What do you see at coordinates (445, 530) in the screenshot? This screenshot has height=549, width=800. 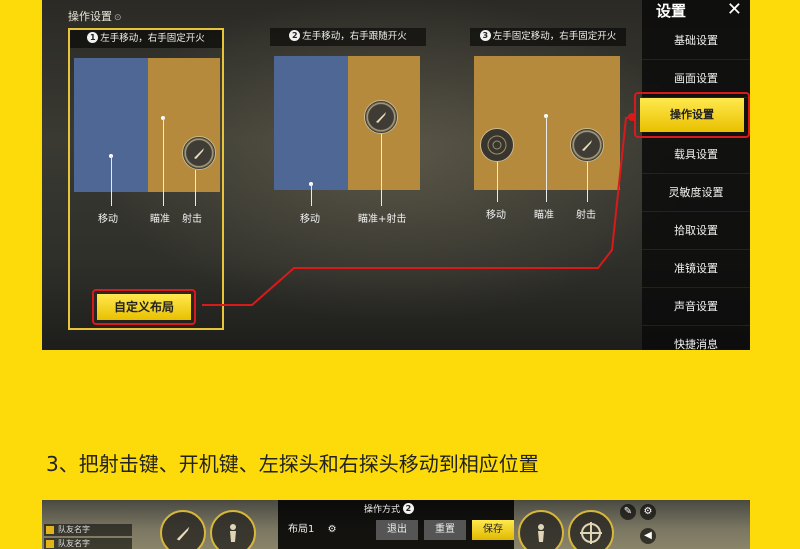 I see `reset-button: 重置` at bounding box center [445, 530].